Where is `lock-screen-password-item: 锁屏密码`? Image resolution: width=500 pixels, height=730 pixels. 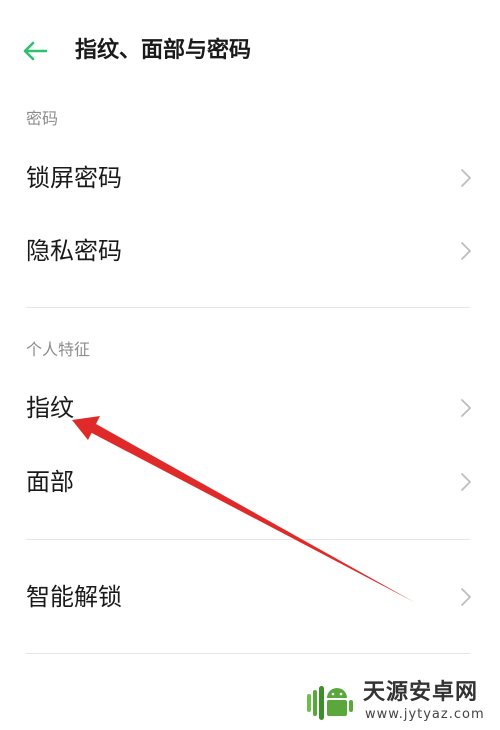
lock-screen-password-item: 锁屏密码 is located at coordinates (250, 178).